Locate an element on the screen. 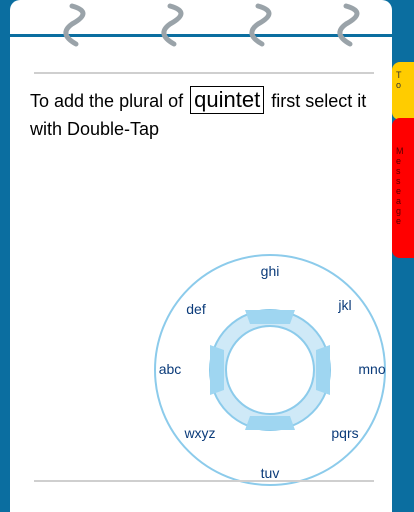 This screenshot has height=512, width=414. target-word: quintet is located at coordinates (227, 100).